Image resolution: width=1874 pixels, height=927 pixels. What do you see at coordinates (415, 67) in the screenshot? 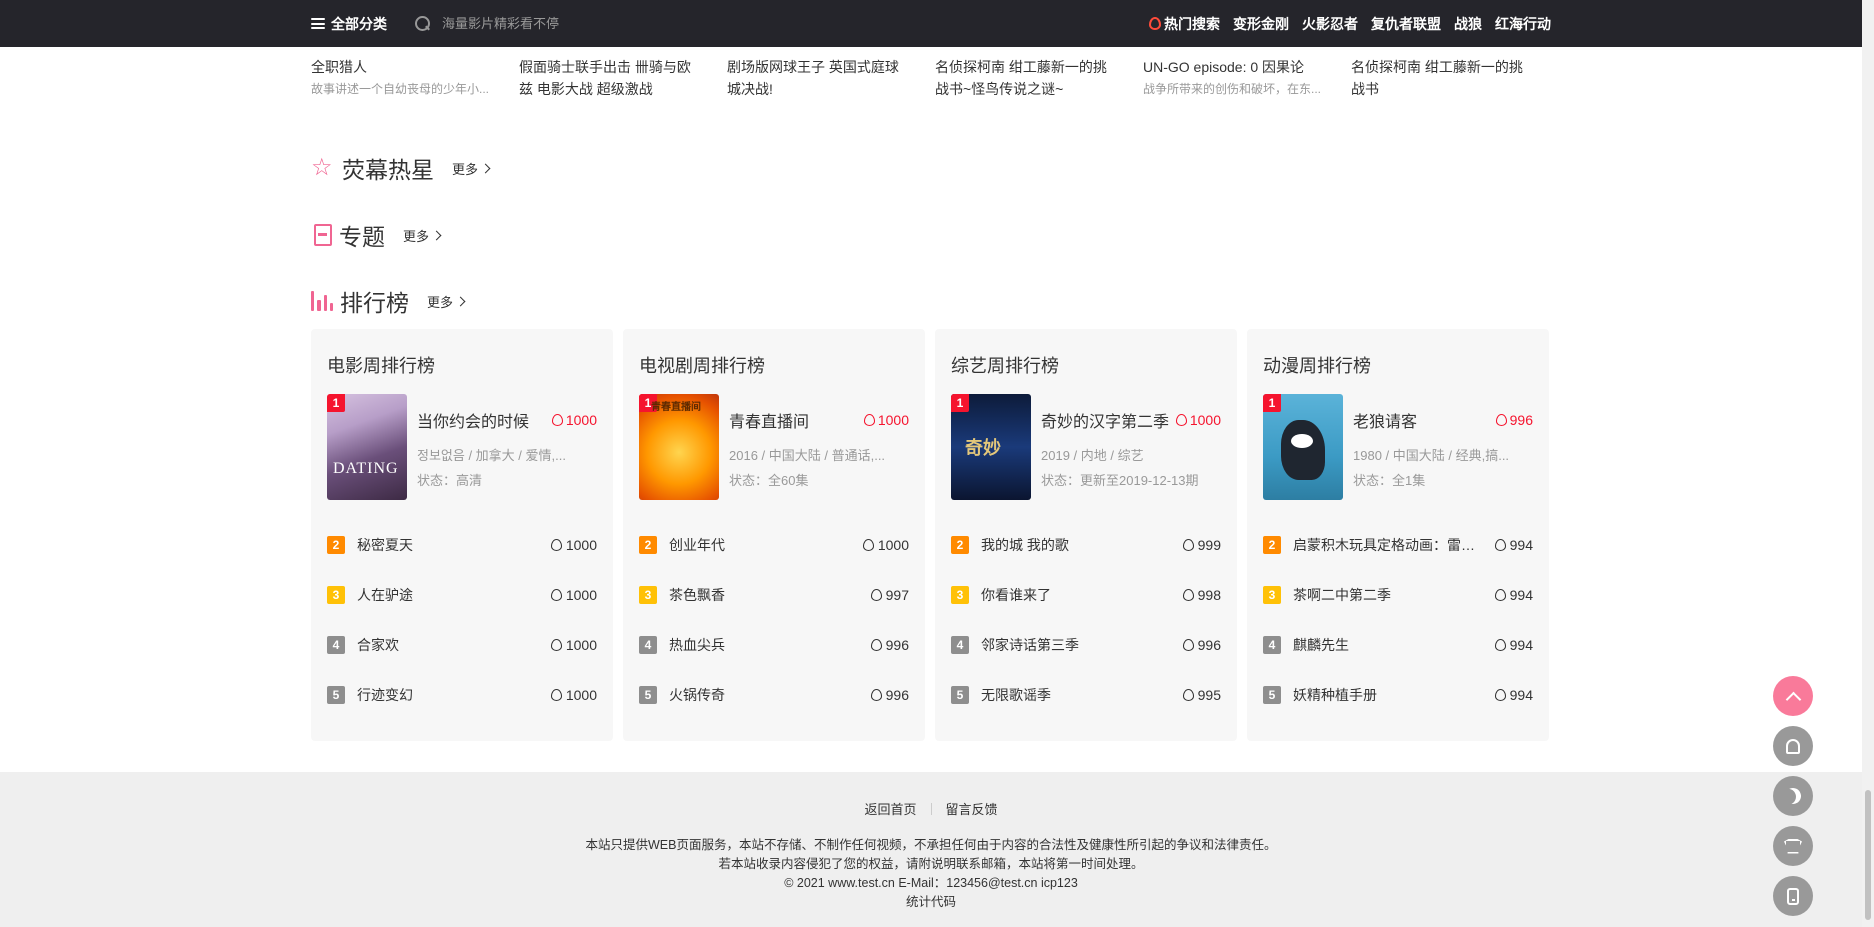
I see `video-title: 全职猎人` at bounding box center [415, 67].